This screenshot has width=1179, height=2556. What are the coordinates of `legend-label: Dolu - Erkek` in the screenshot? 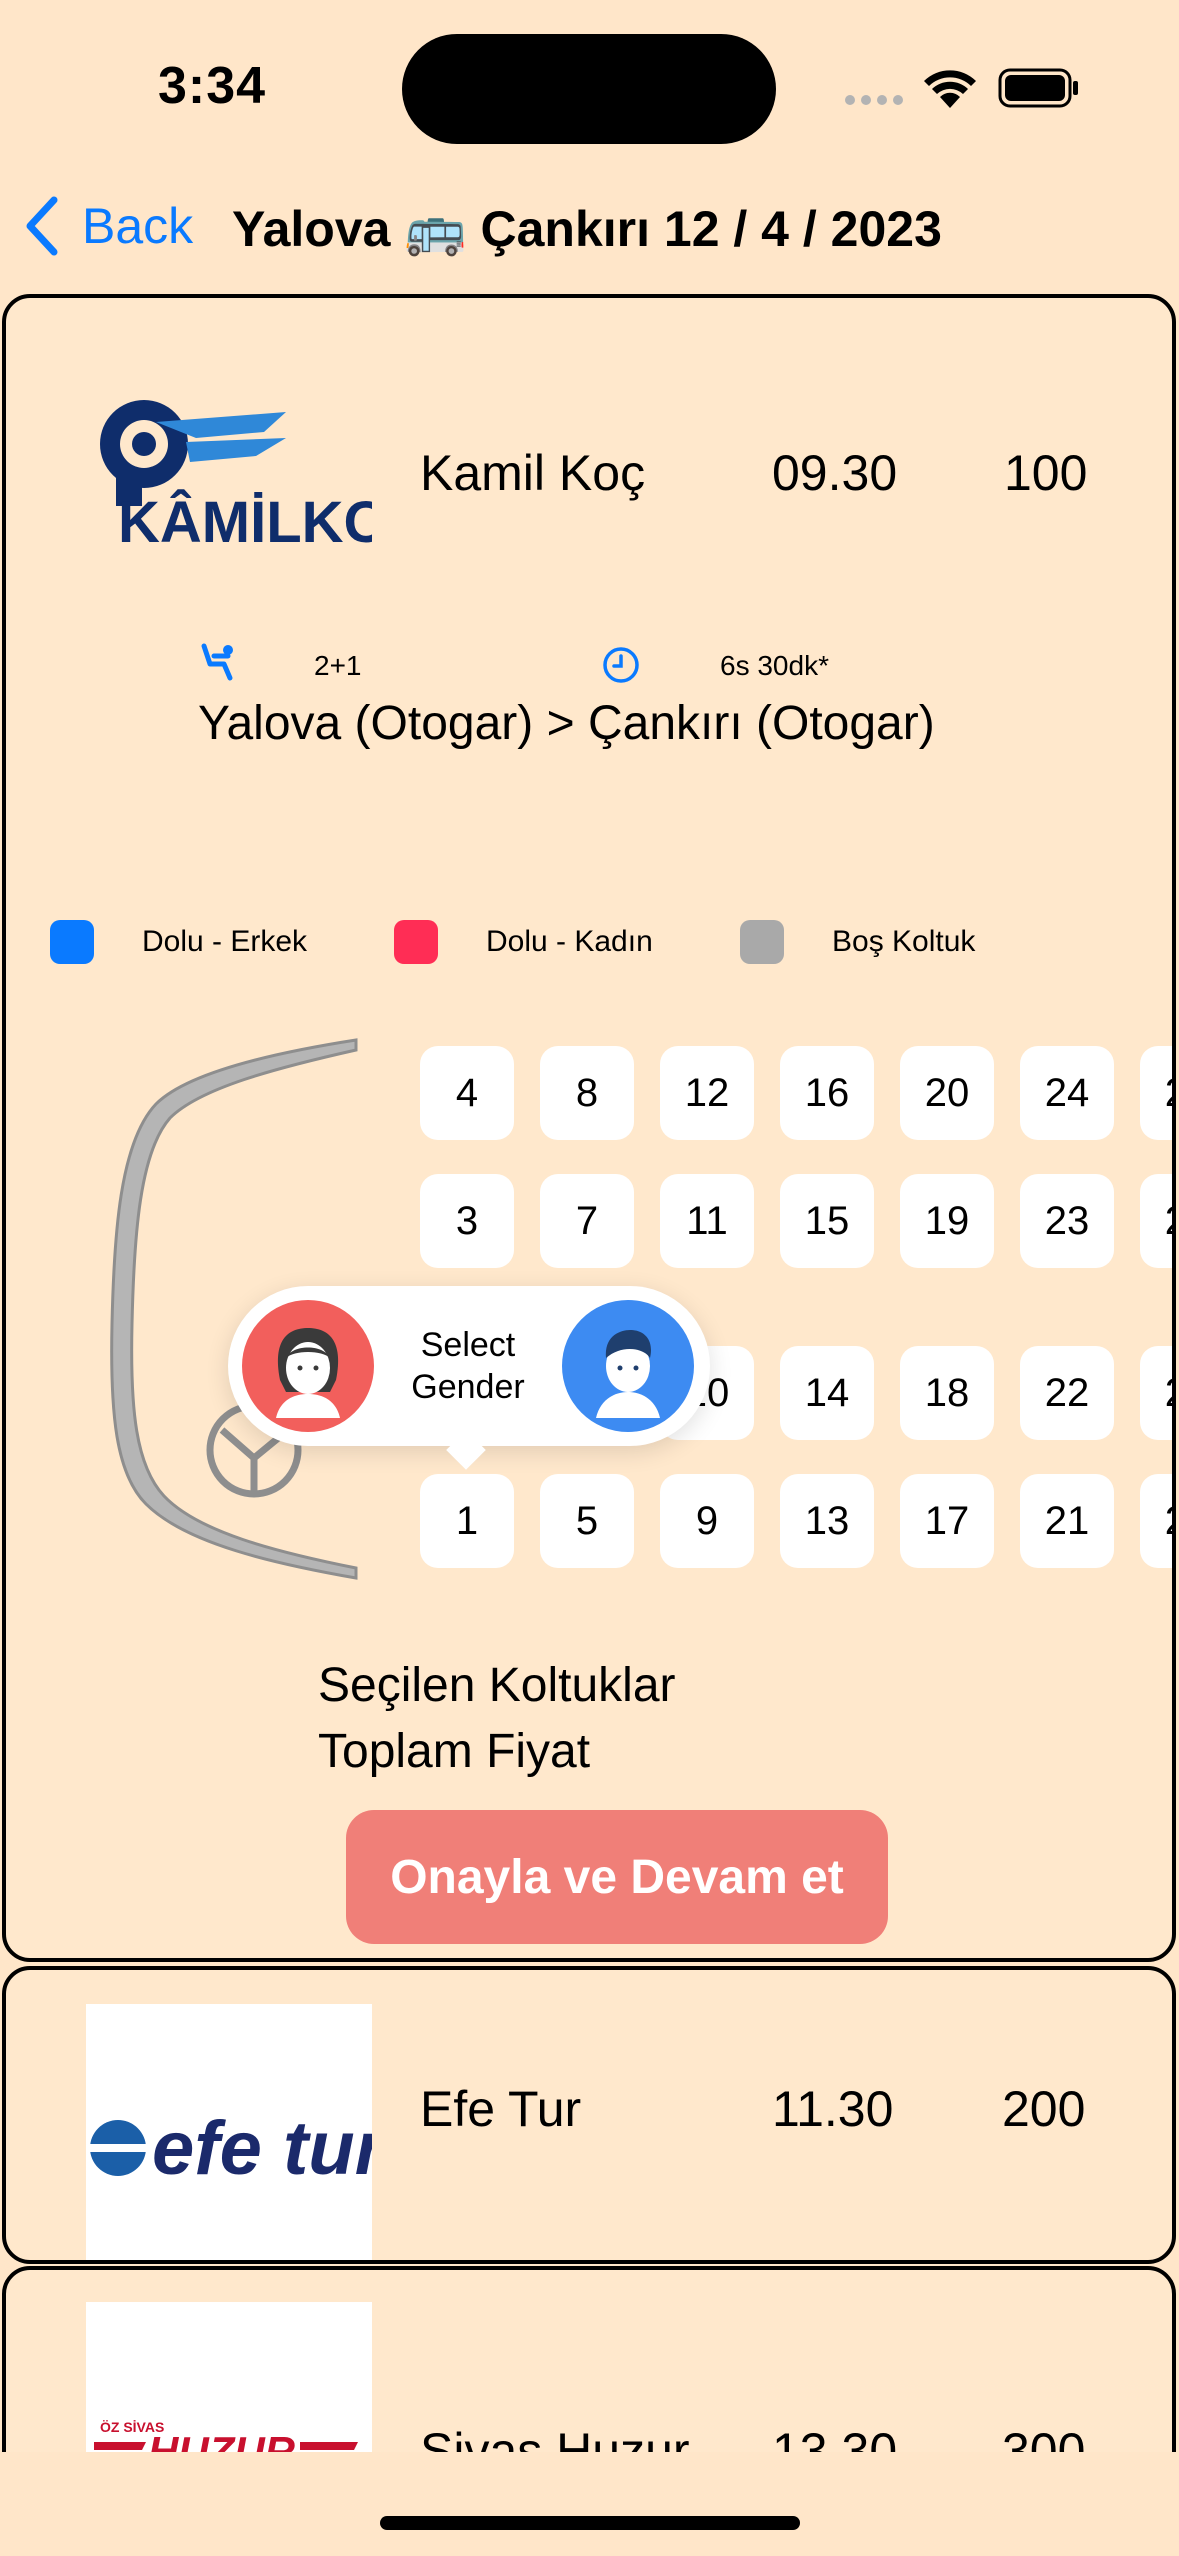 It's located at (225, 941).